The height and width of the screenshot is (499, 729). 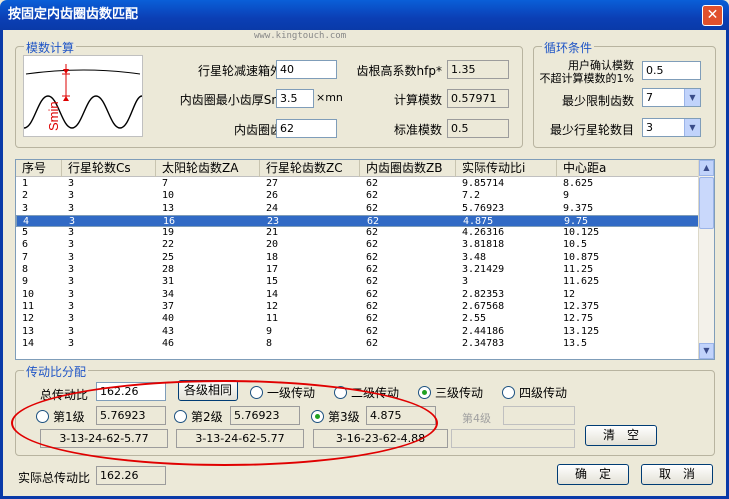 What do you see at coordinates (329, 97) in the screenshot?
I see `min-thickness-unit: ×mn` at bounding box center [329, 97].